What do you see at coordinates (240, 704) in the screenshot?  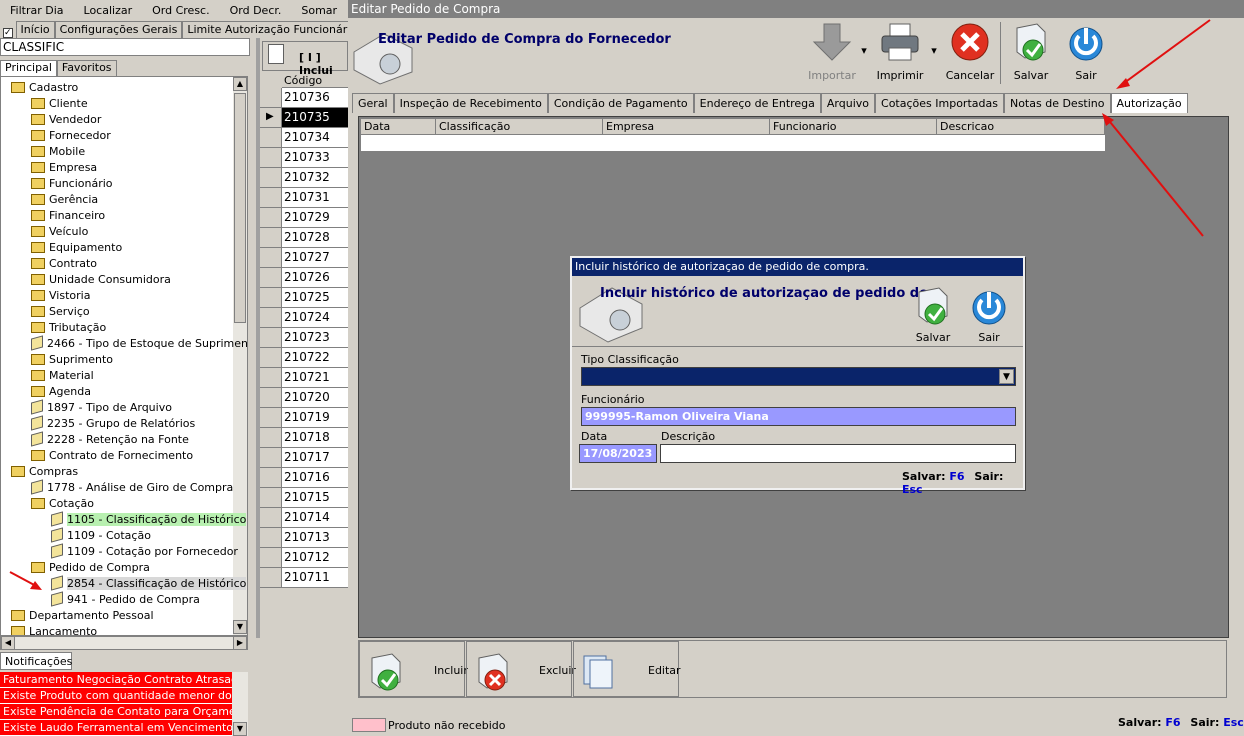 I see `notif-scrollbar: ▼` at bounding box center [240, 704].